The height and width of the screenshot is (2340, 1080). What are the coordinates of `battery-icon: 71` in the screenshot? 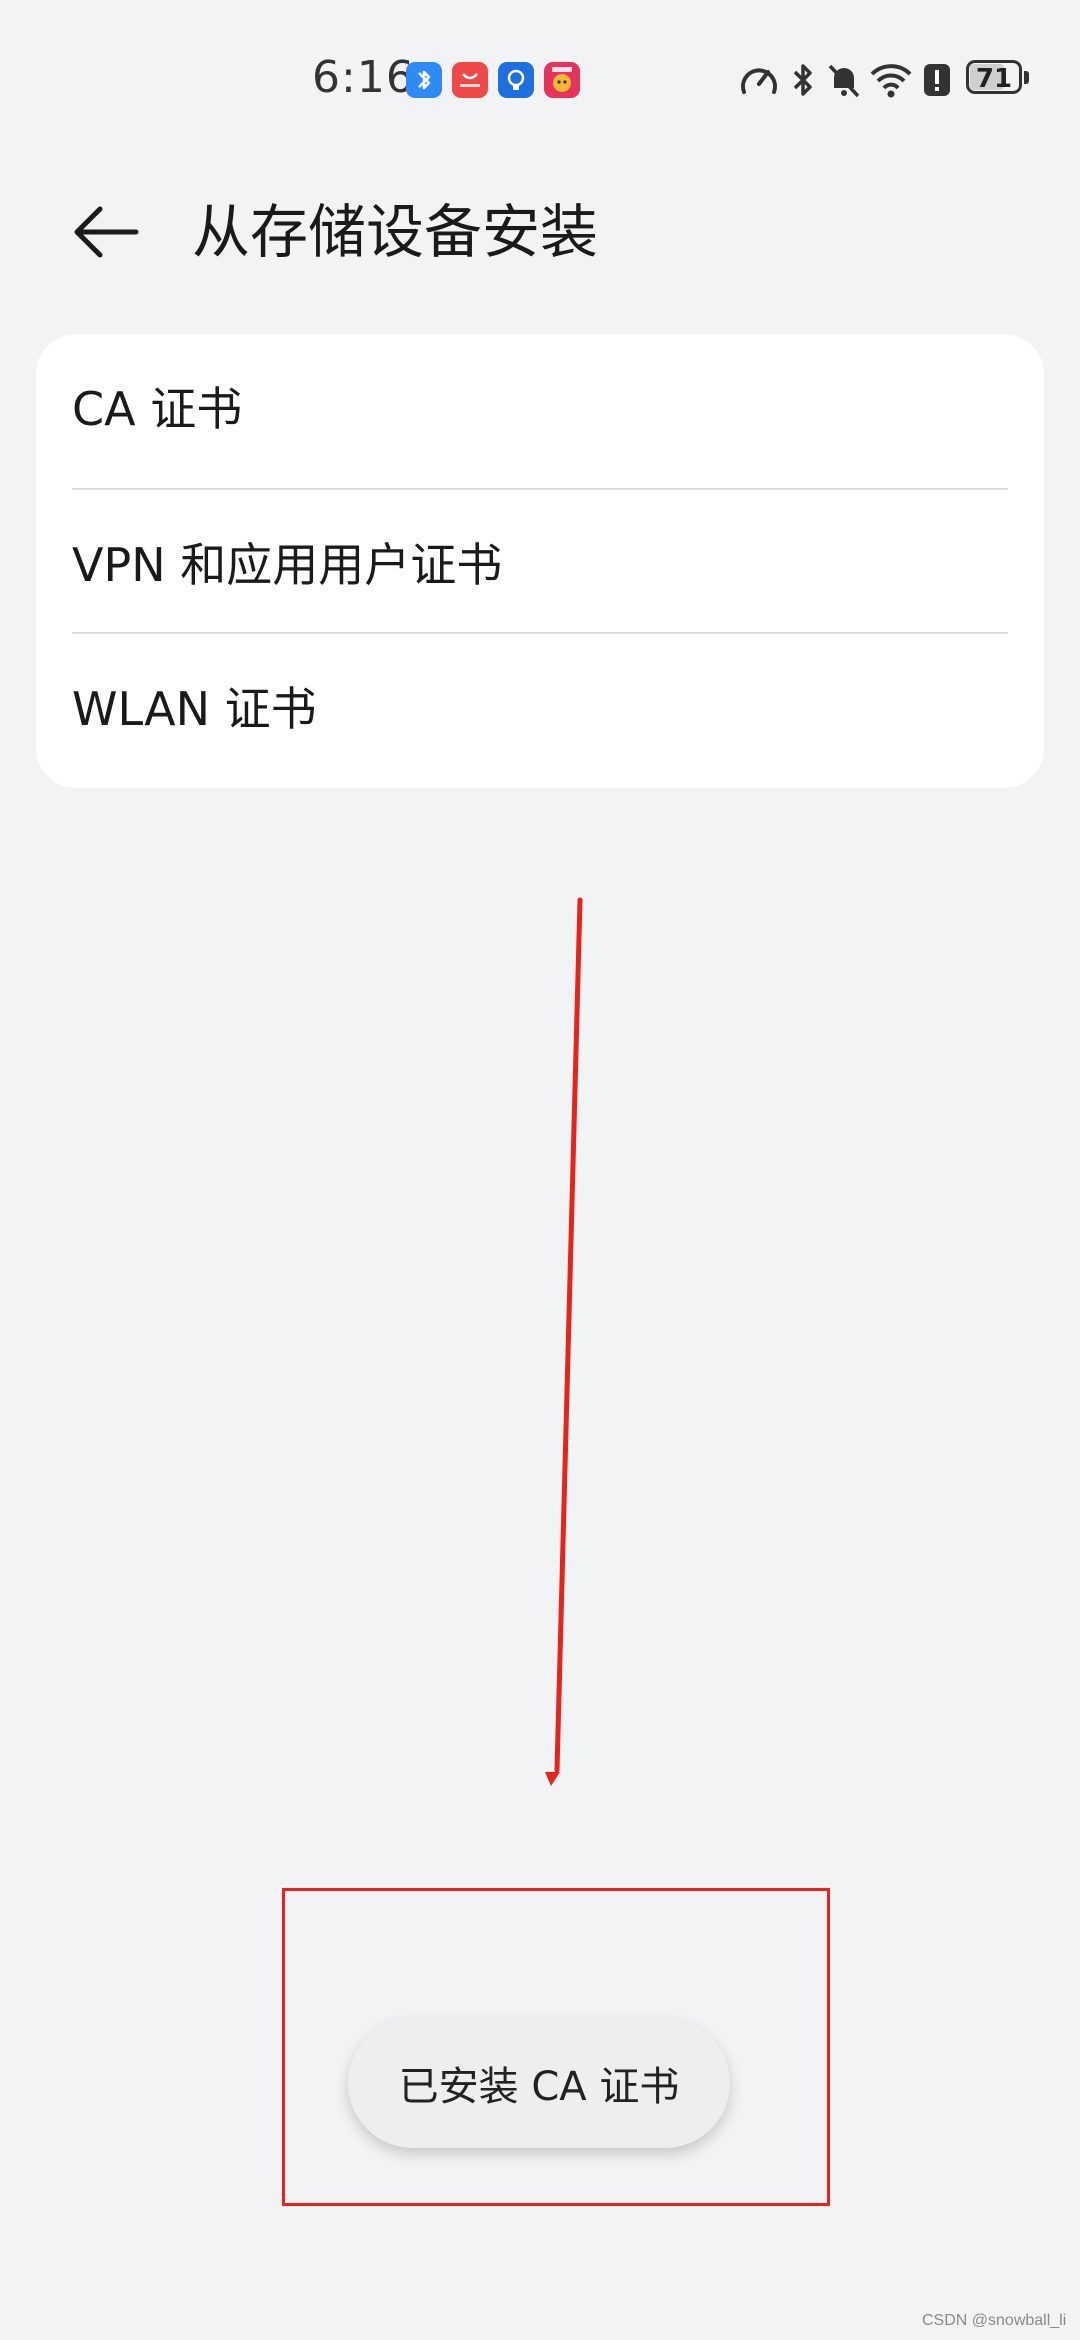 It's located at (999, 79).